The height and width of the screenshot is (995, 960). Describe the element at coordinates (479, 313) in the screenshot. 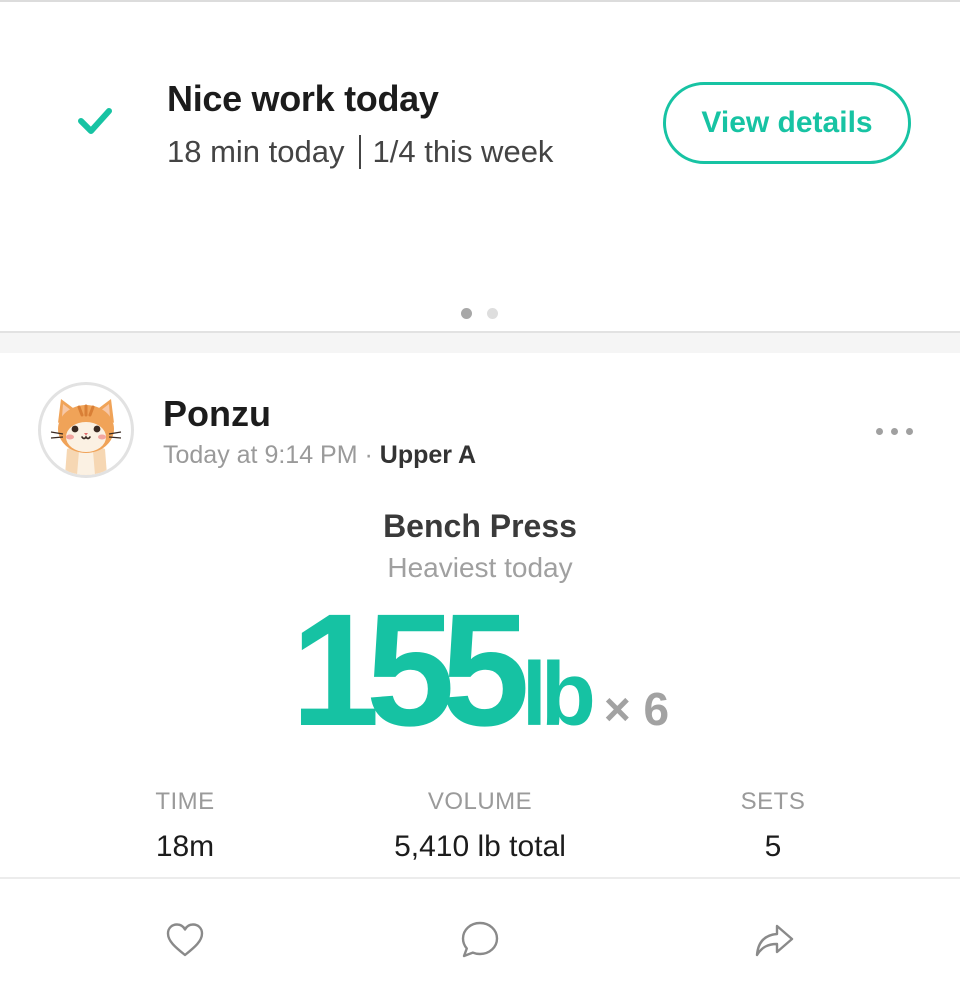

I see `carousel-indicator` at that location.